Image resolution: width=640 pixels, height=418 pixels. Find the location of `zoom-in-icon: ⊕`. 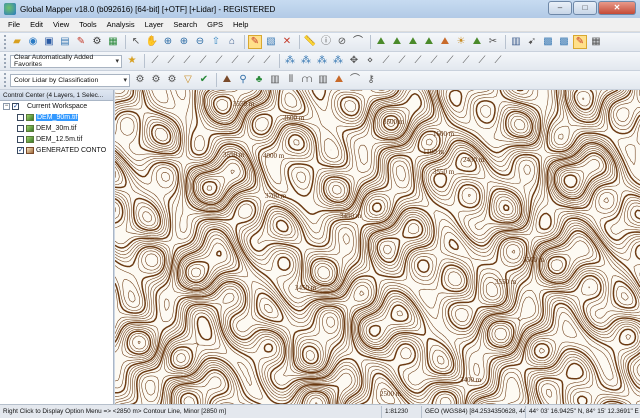

zoom-in-icon: ⊕ is located at coordinates (184, 42).